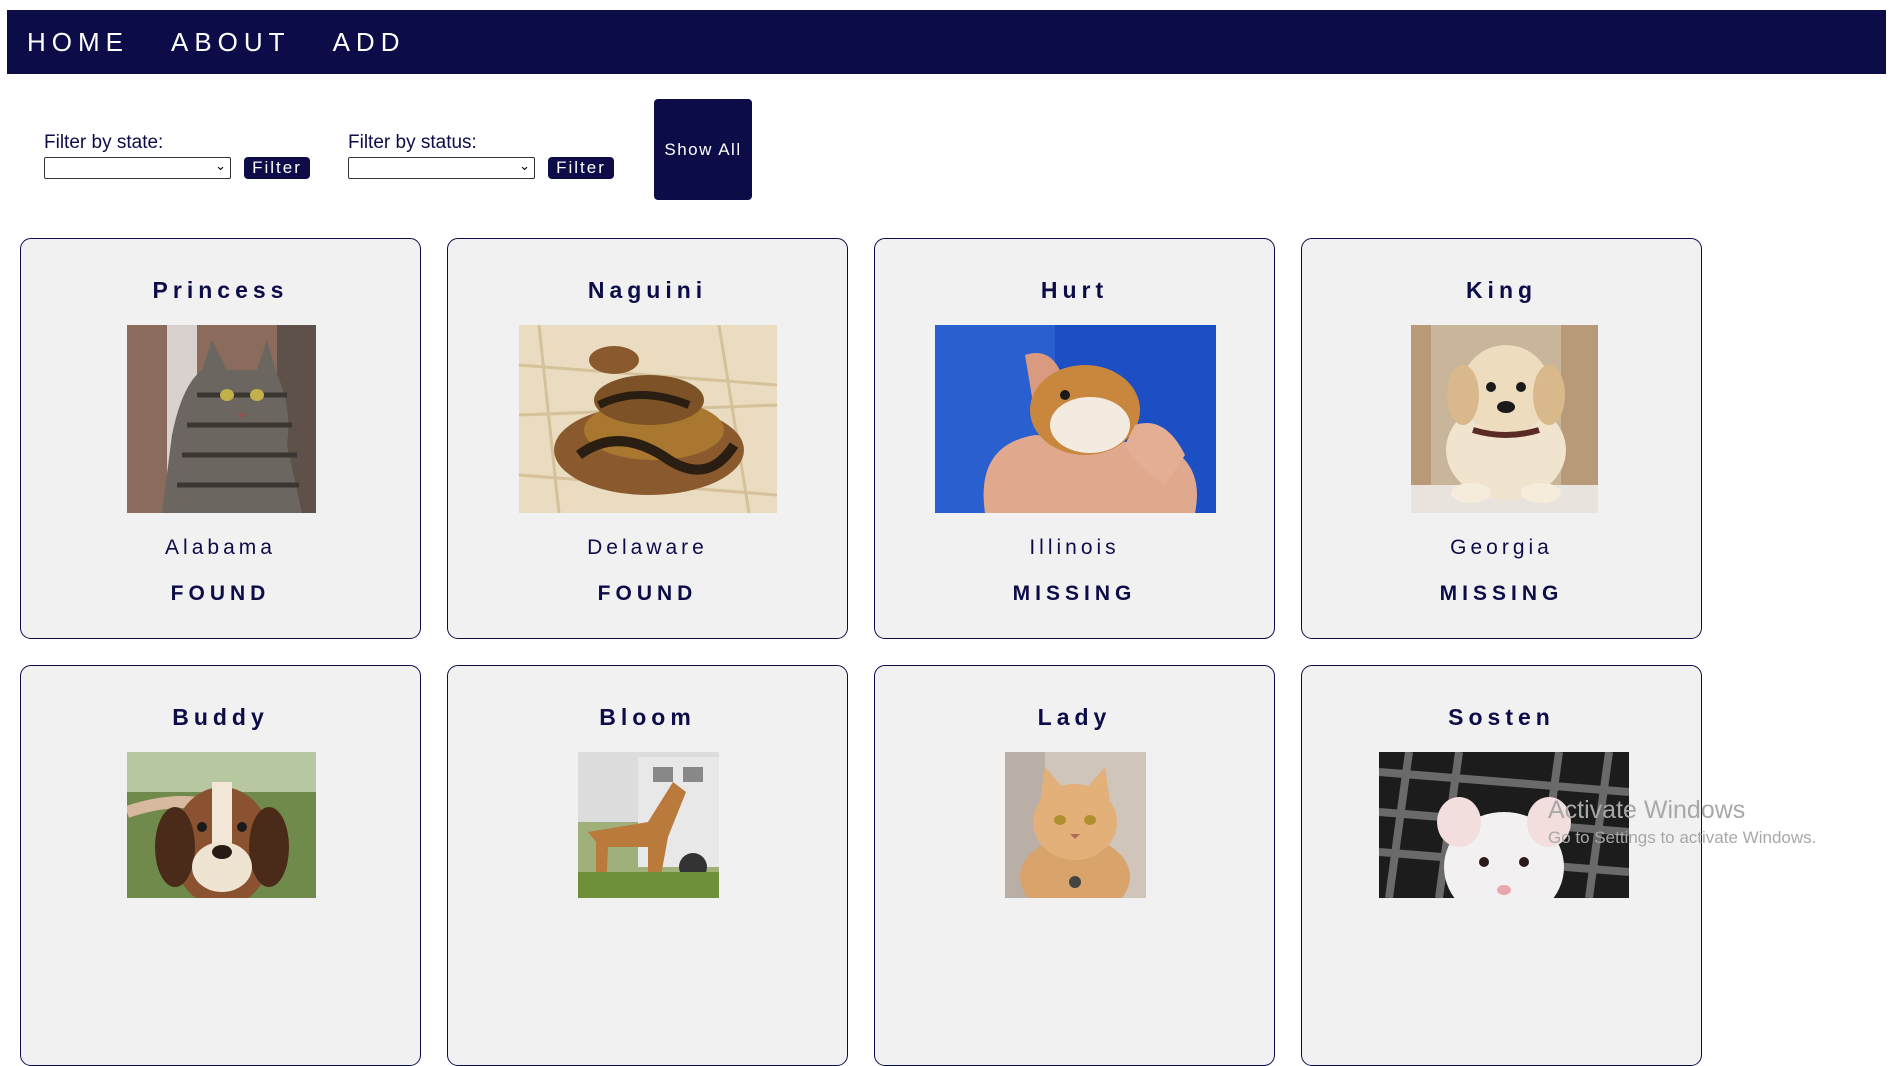 The height and width of the screenshot is (1066, 1893). Describe the element at coordinates (648, 825) in the screenshot. I see `palomino-horse-photo` at that location.